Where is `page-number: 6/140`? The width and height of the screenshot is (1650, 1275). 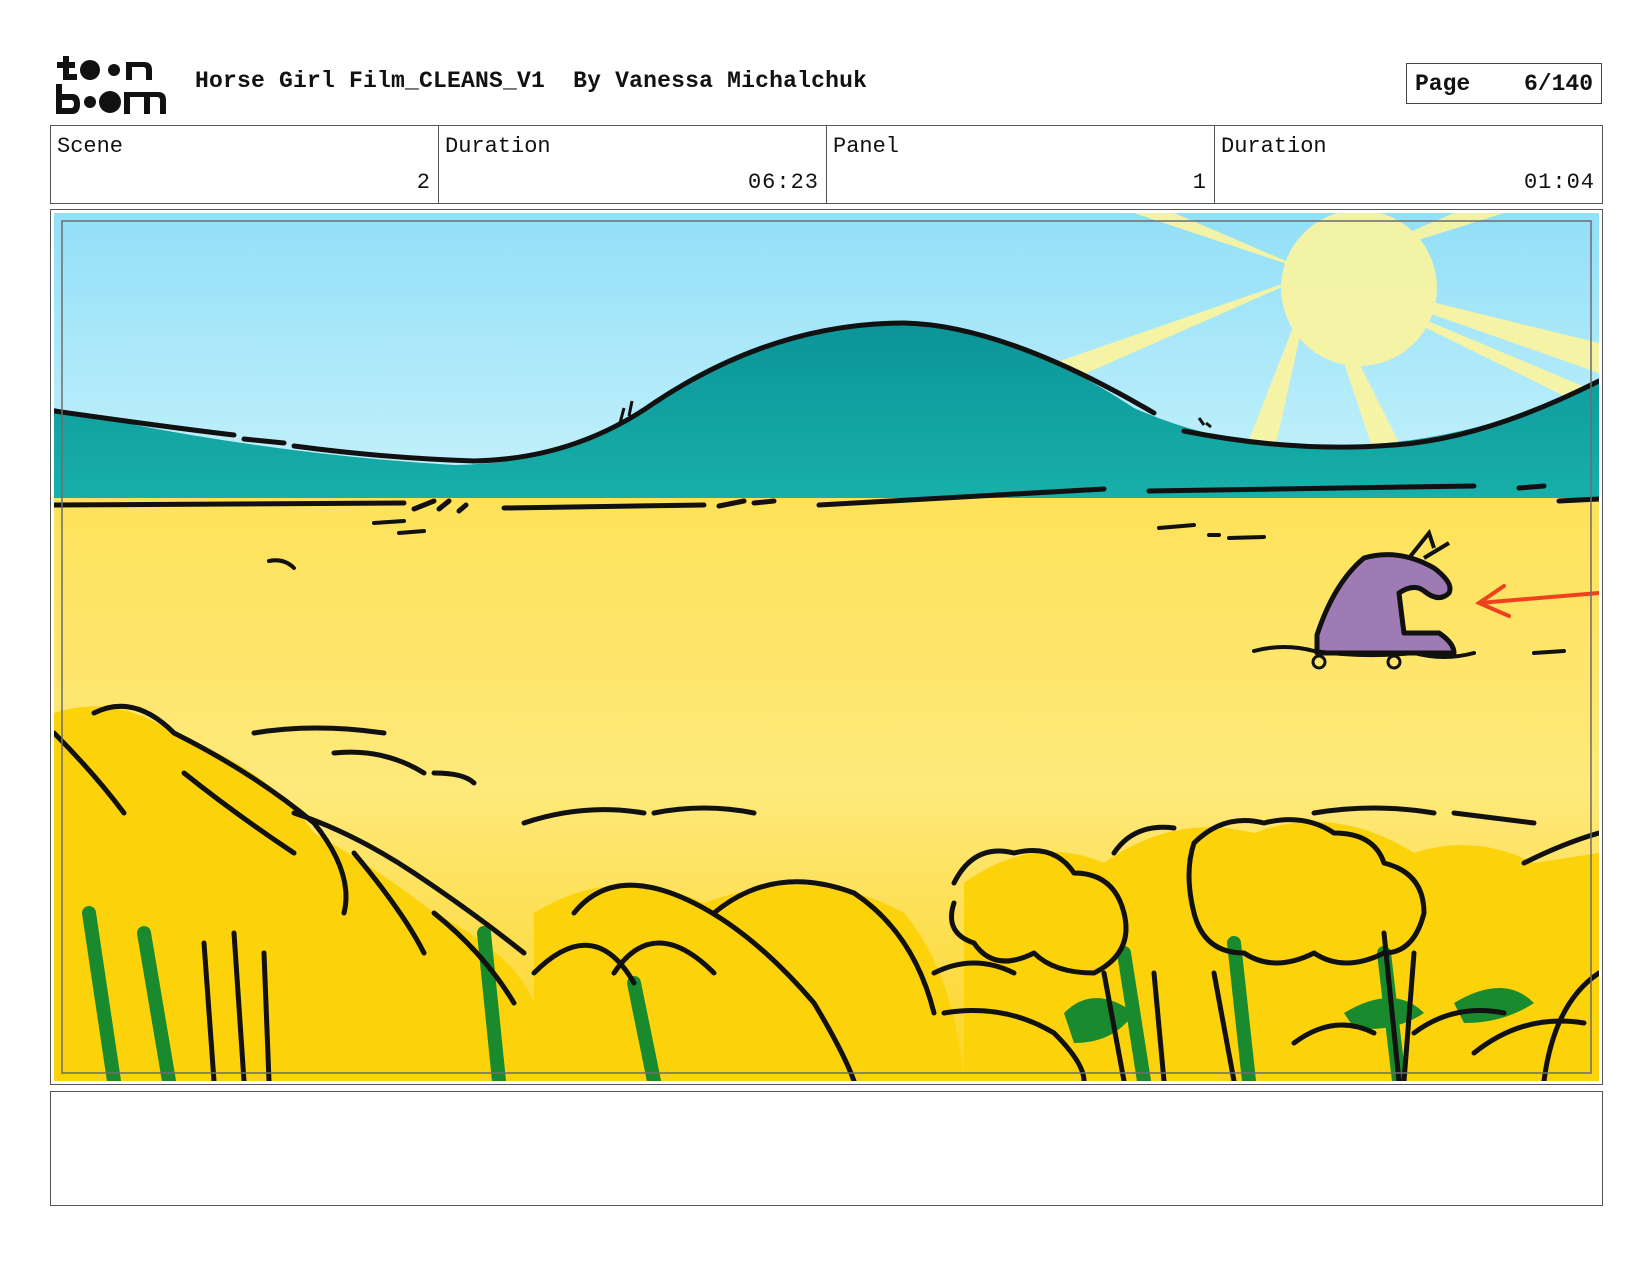 page-number: 6/140 is located at coordinates (1558, 83).